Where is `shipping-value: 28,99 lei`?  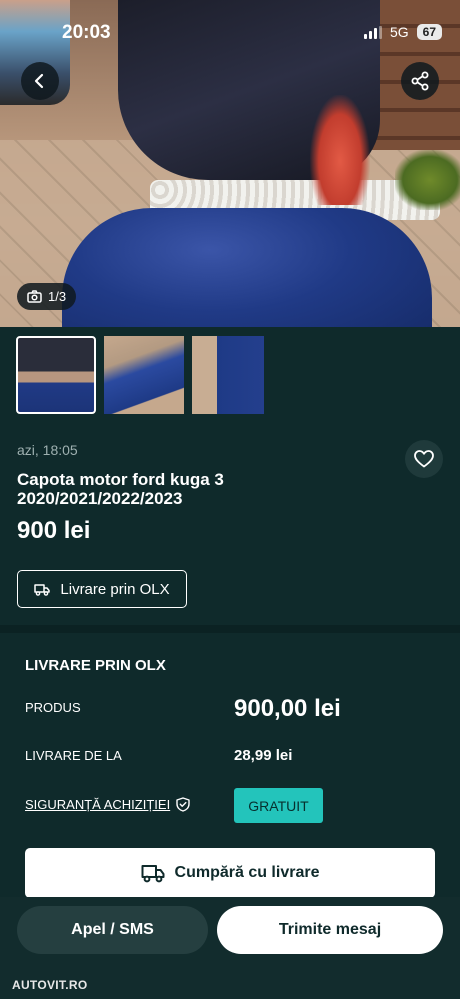
shipping-value: 28,99 lei is located at coordinates (263, 755).